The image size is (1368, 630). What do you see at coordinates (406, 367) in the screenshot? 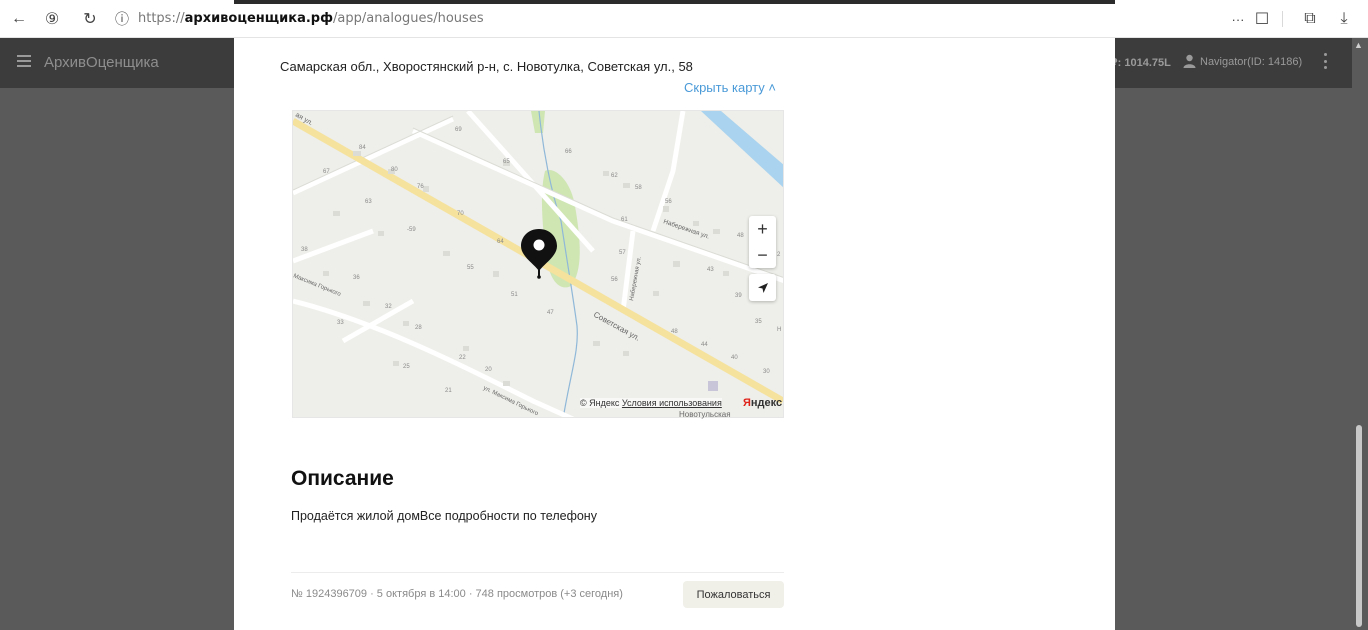
I see `svg-text: 25` at bounding box center [406, 367].